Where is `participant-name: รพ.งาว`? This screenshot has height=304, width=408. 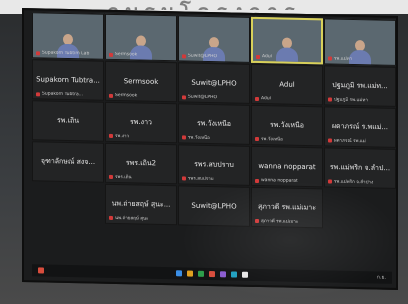 participant-name: รพ.งาว is located at coordinates (141, 122).